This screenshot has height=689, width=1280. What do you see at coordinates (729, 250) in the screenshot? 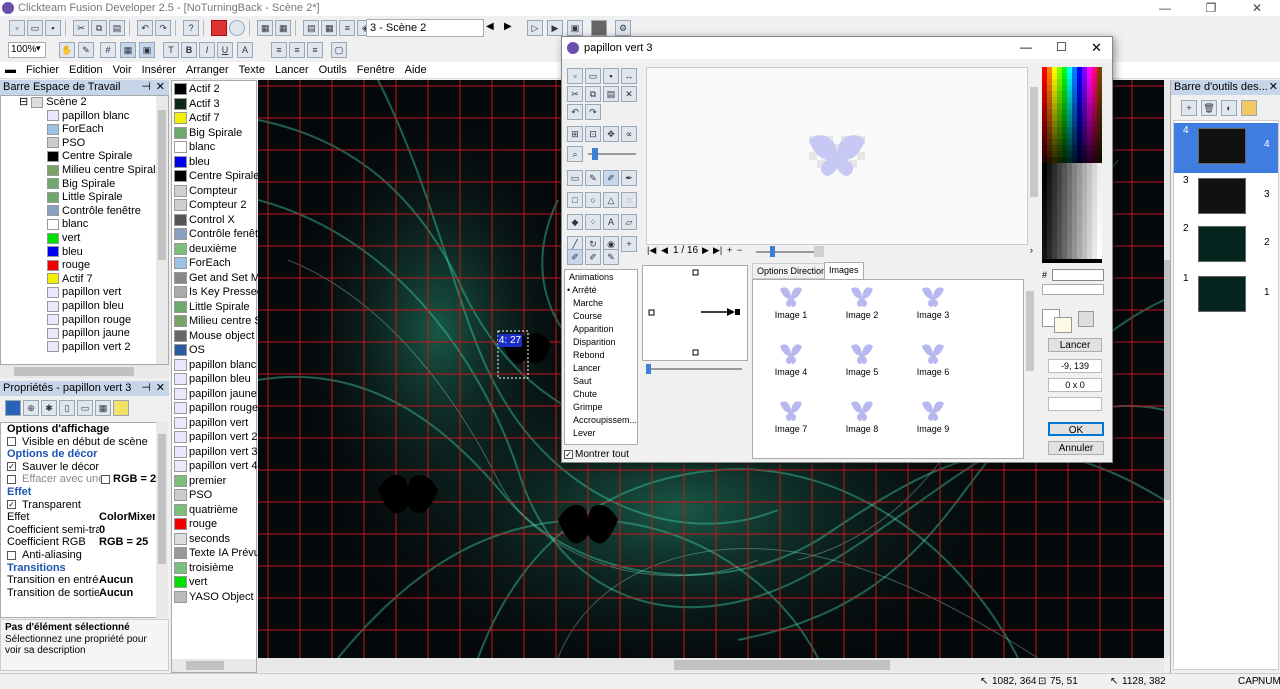
I see `add-frame-icon: +` at bounding box center [729, 250].